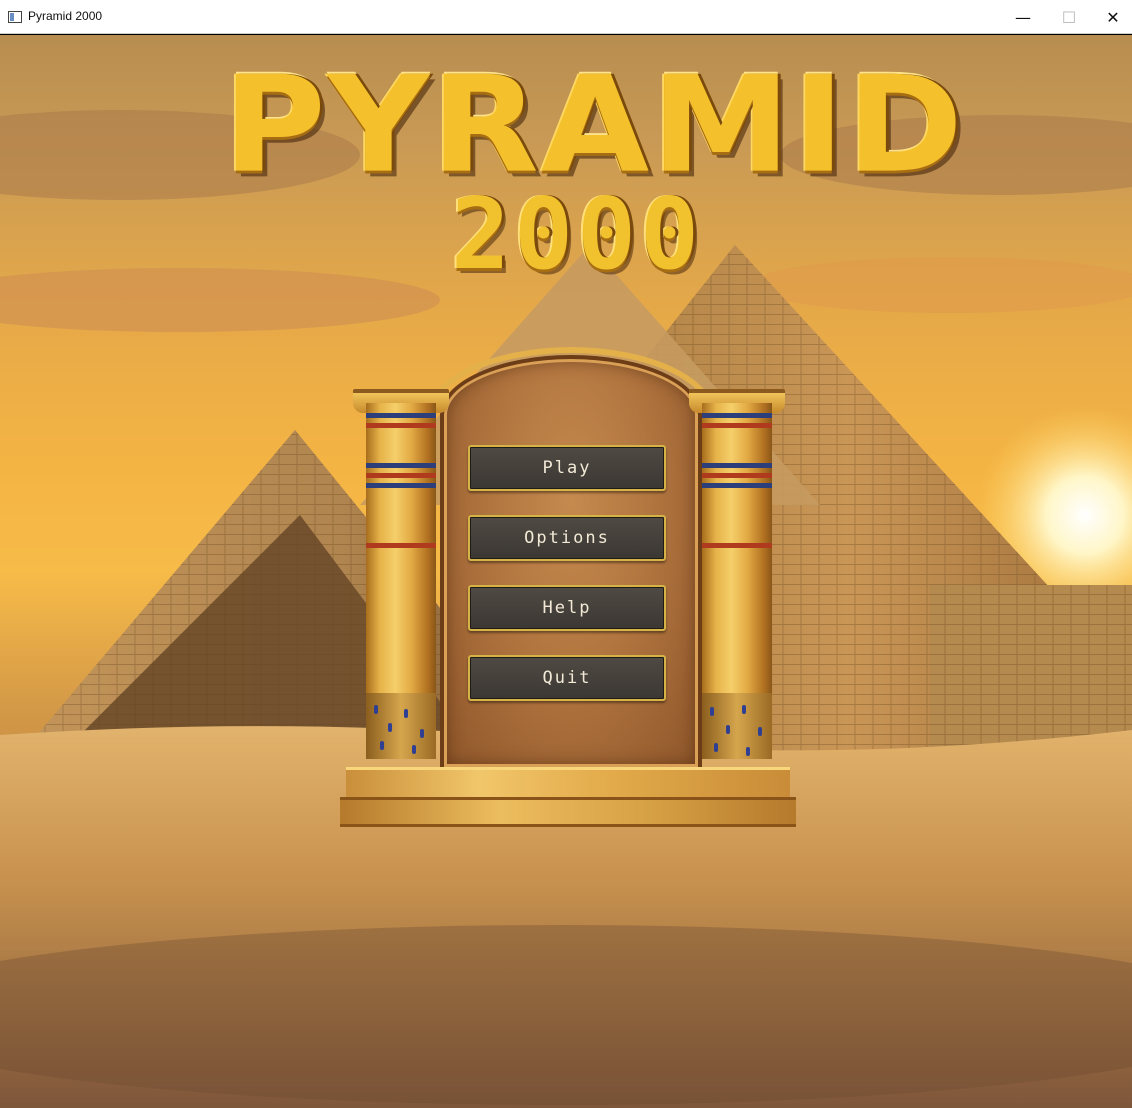 This screenshot has height=1108, width=1132. I want to click on app-window-icon, so click(15, 17).